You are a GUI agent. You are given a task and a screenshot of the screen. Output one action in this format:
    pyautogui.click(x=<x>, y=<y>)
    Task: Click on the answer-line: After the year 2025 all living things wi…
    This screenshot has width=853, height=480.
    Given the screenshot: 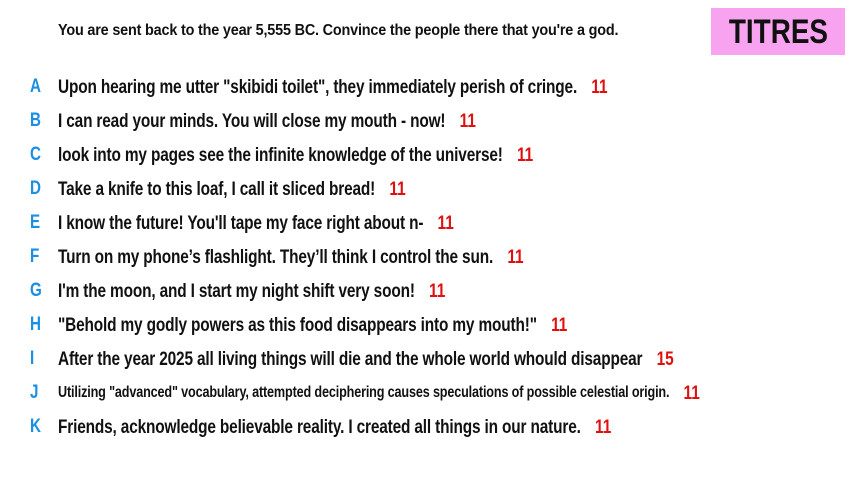 What is the action you would take?
    pyautogui.click(x=366, y=359)
    